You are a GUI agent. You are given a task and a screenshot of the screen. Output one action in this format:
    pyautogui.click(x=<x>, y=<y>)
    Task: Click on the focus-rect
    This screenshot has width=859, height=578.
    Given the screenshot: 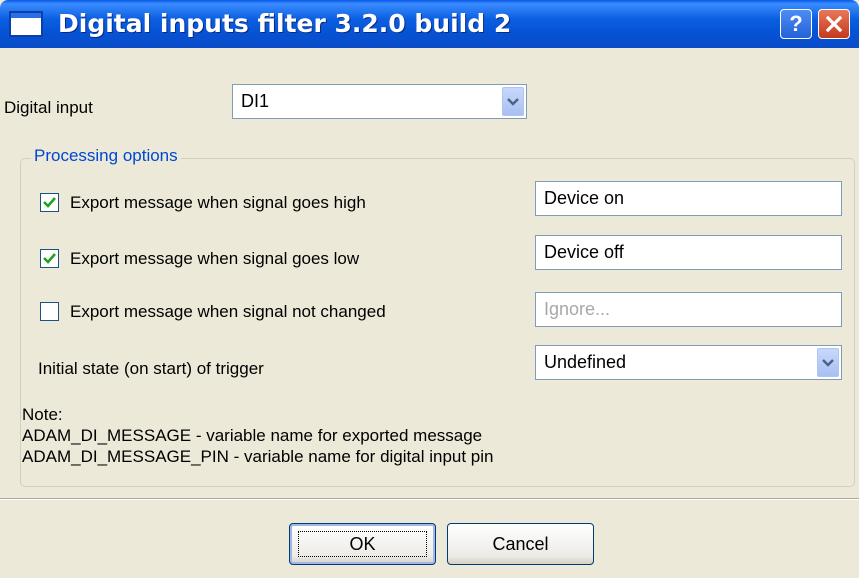 What is the action you would take?
    pyautogui.click(x=362, y=544)
    